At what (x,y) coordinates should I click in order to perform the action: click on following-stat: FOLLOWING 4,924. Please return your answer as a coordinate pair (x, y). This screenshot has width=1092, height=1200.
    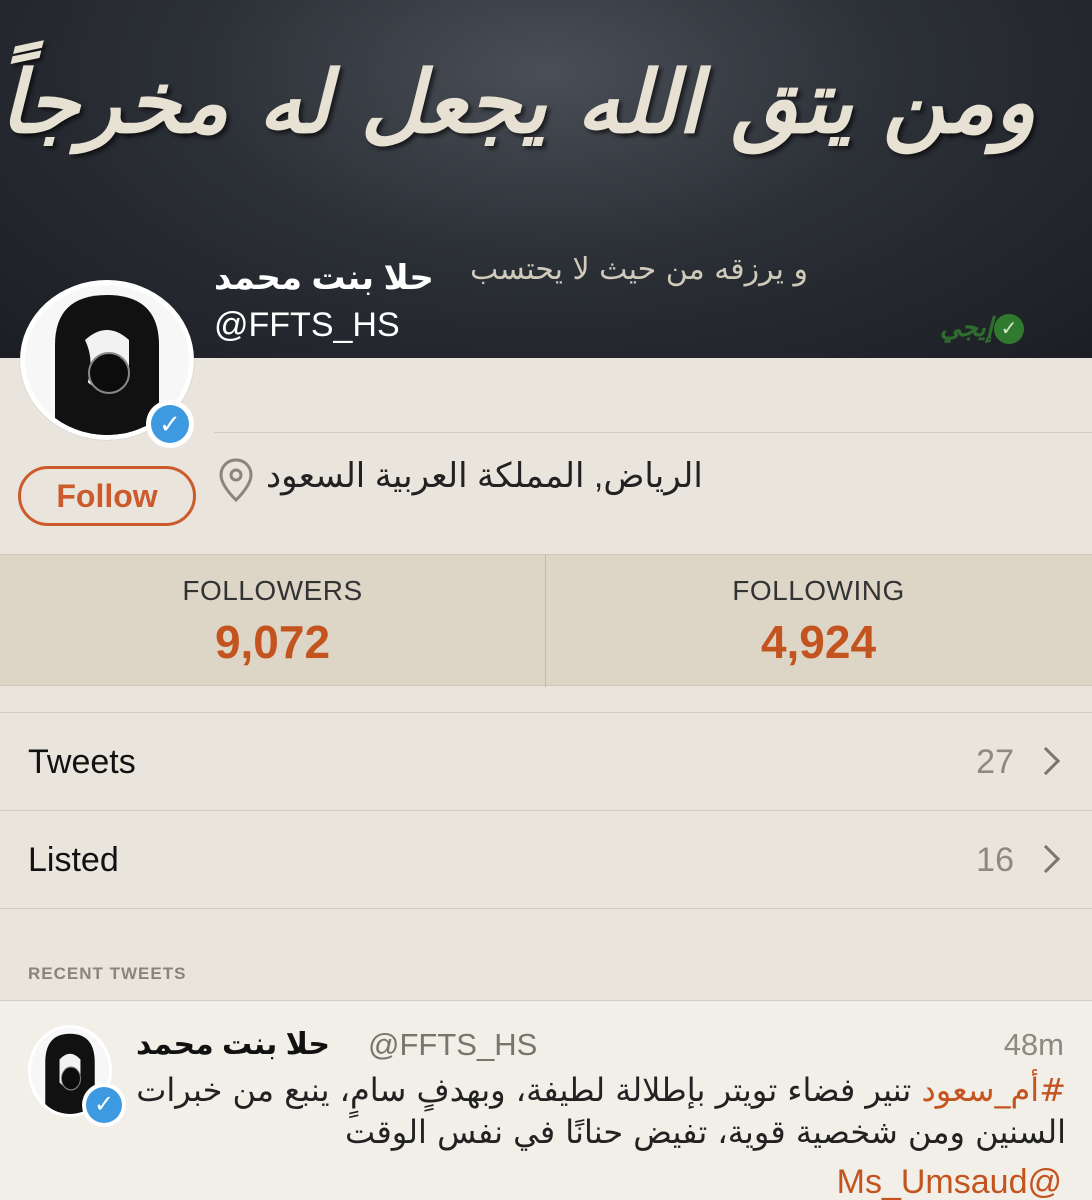
    Looking at the image, I should click on (818, 621).